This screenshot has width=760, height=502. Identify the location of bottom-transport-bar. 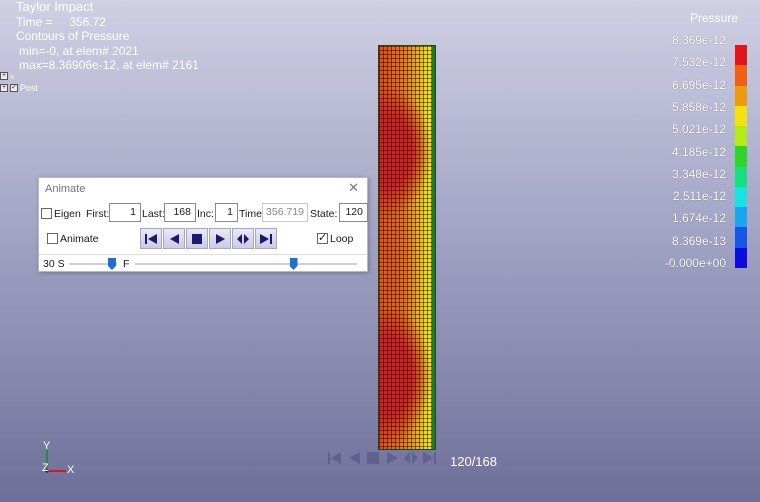
(382, 458).